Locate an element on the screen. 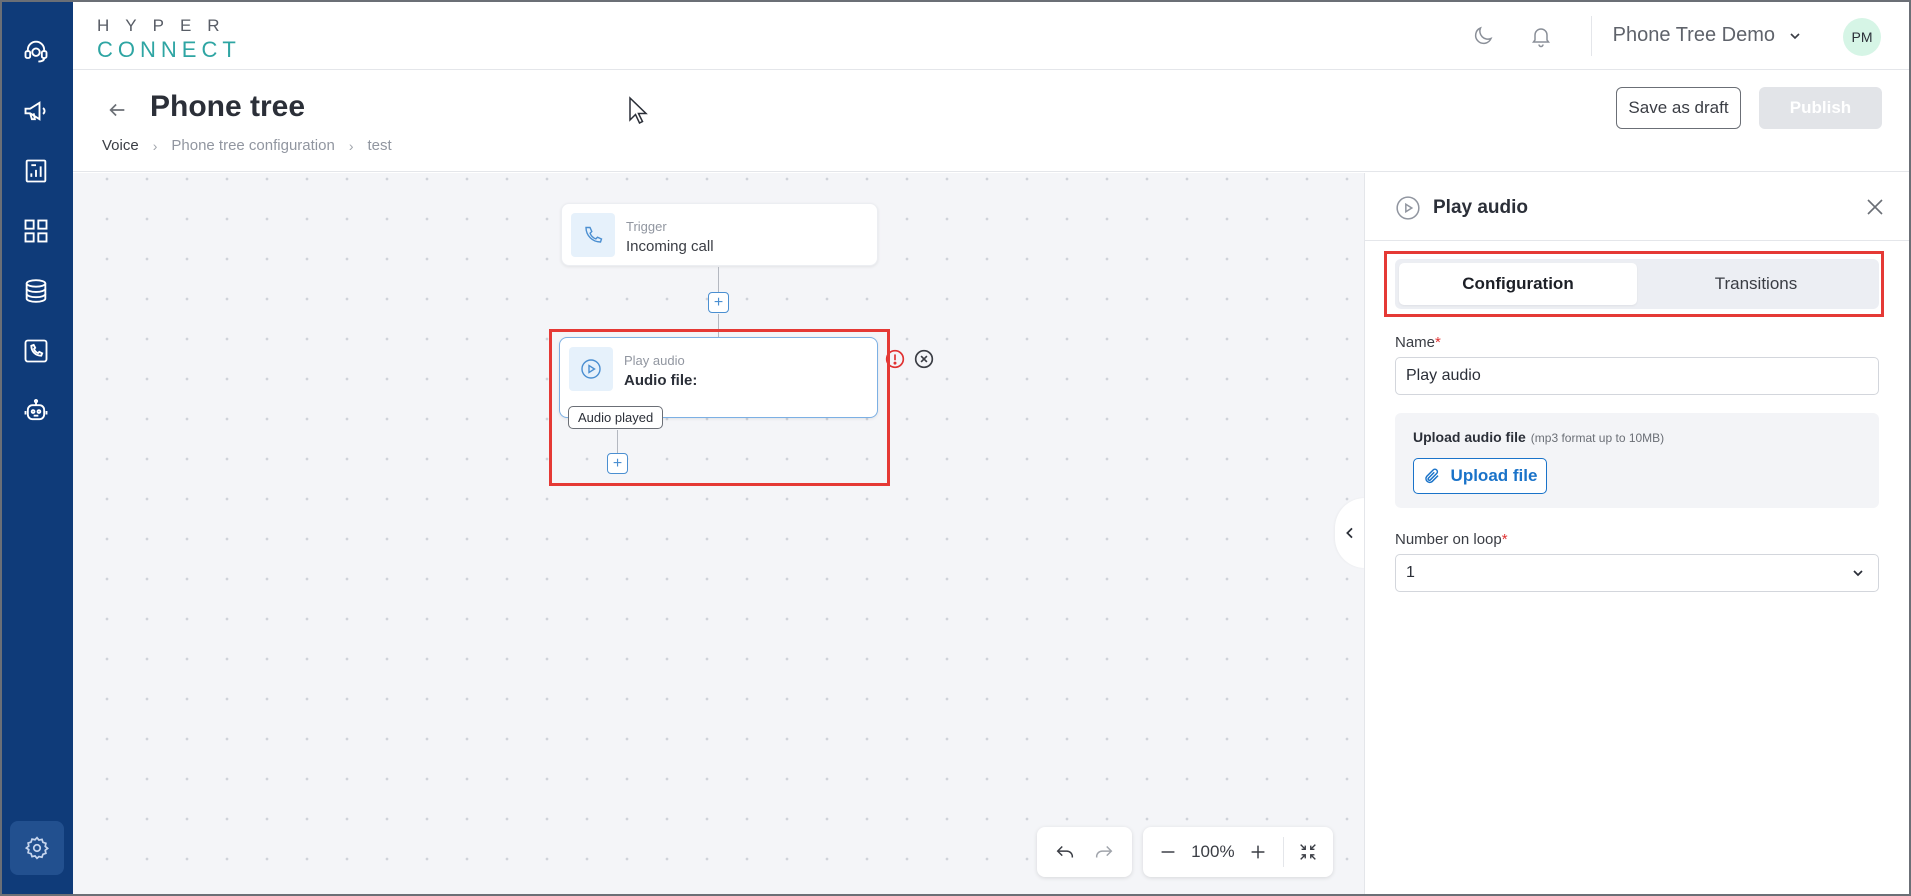  warning-icon is located at coordinates (895, 359).